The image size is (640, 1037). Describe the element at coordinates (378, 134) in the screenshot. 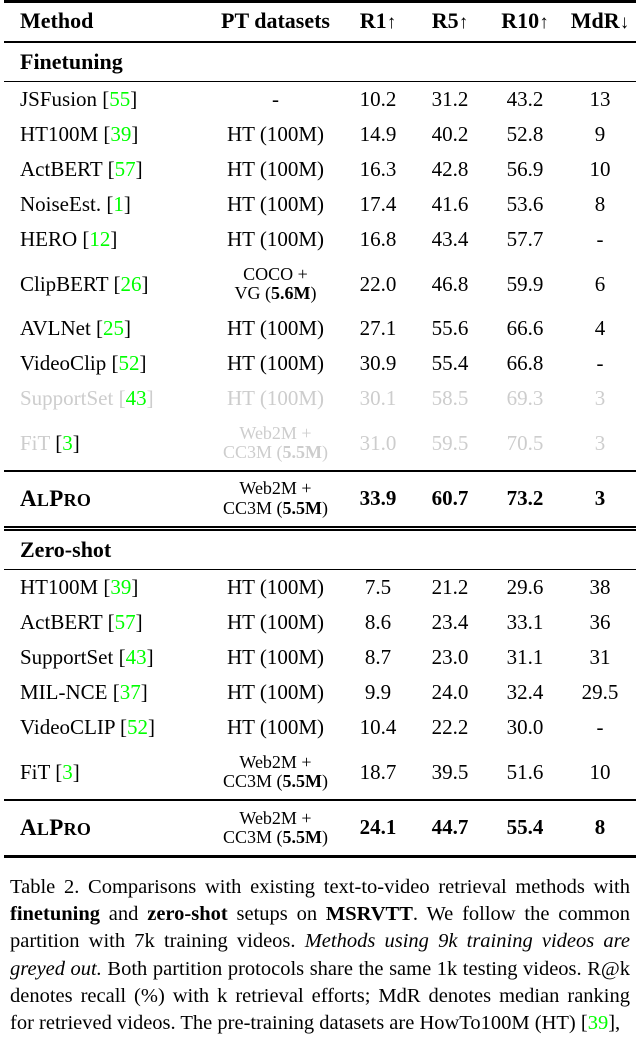

I see `row-r1: 14.9` at that location.